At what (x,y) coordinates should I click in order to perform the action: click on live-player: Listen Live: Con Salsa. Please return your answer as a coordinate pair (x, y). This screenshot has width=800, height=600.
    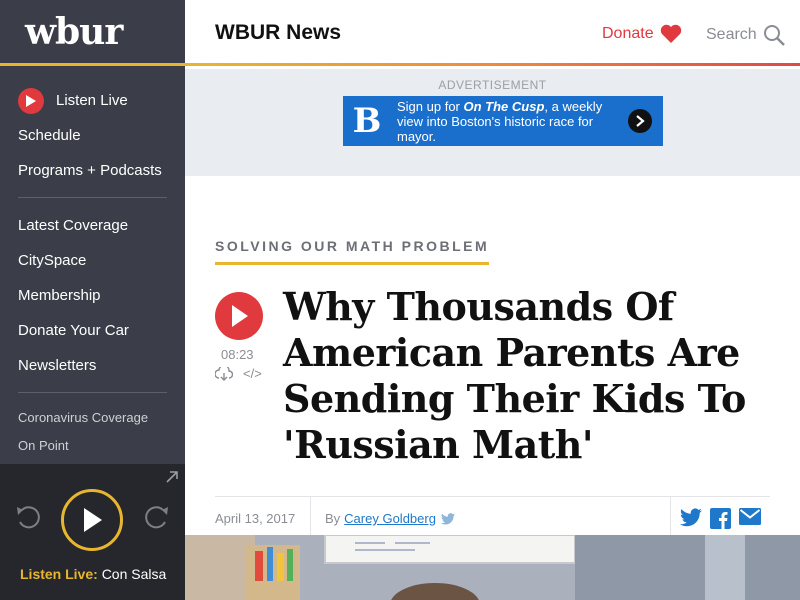
    Looking at the image, I should click on (92, 532).